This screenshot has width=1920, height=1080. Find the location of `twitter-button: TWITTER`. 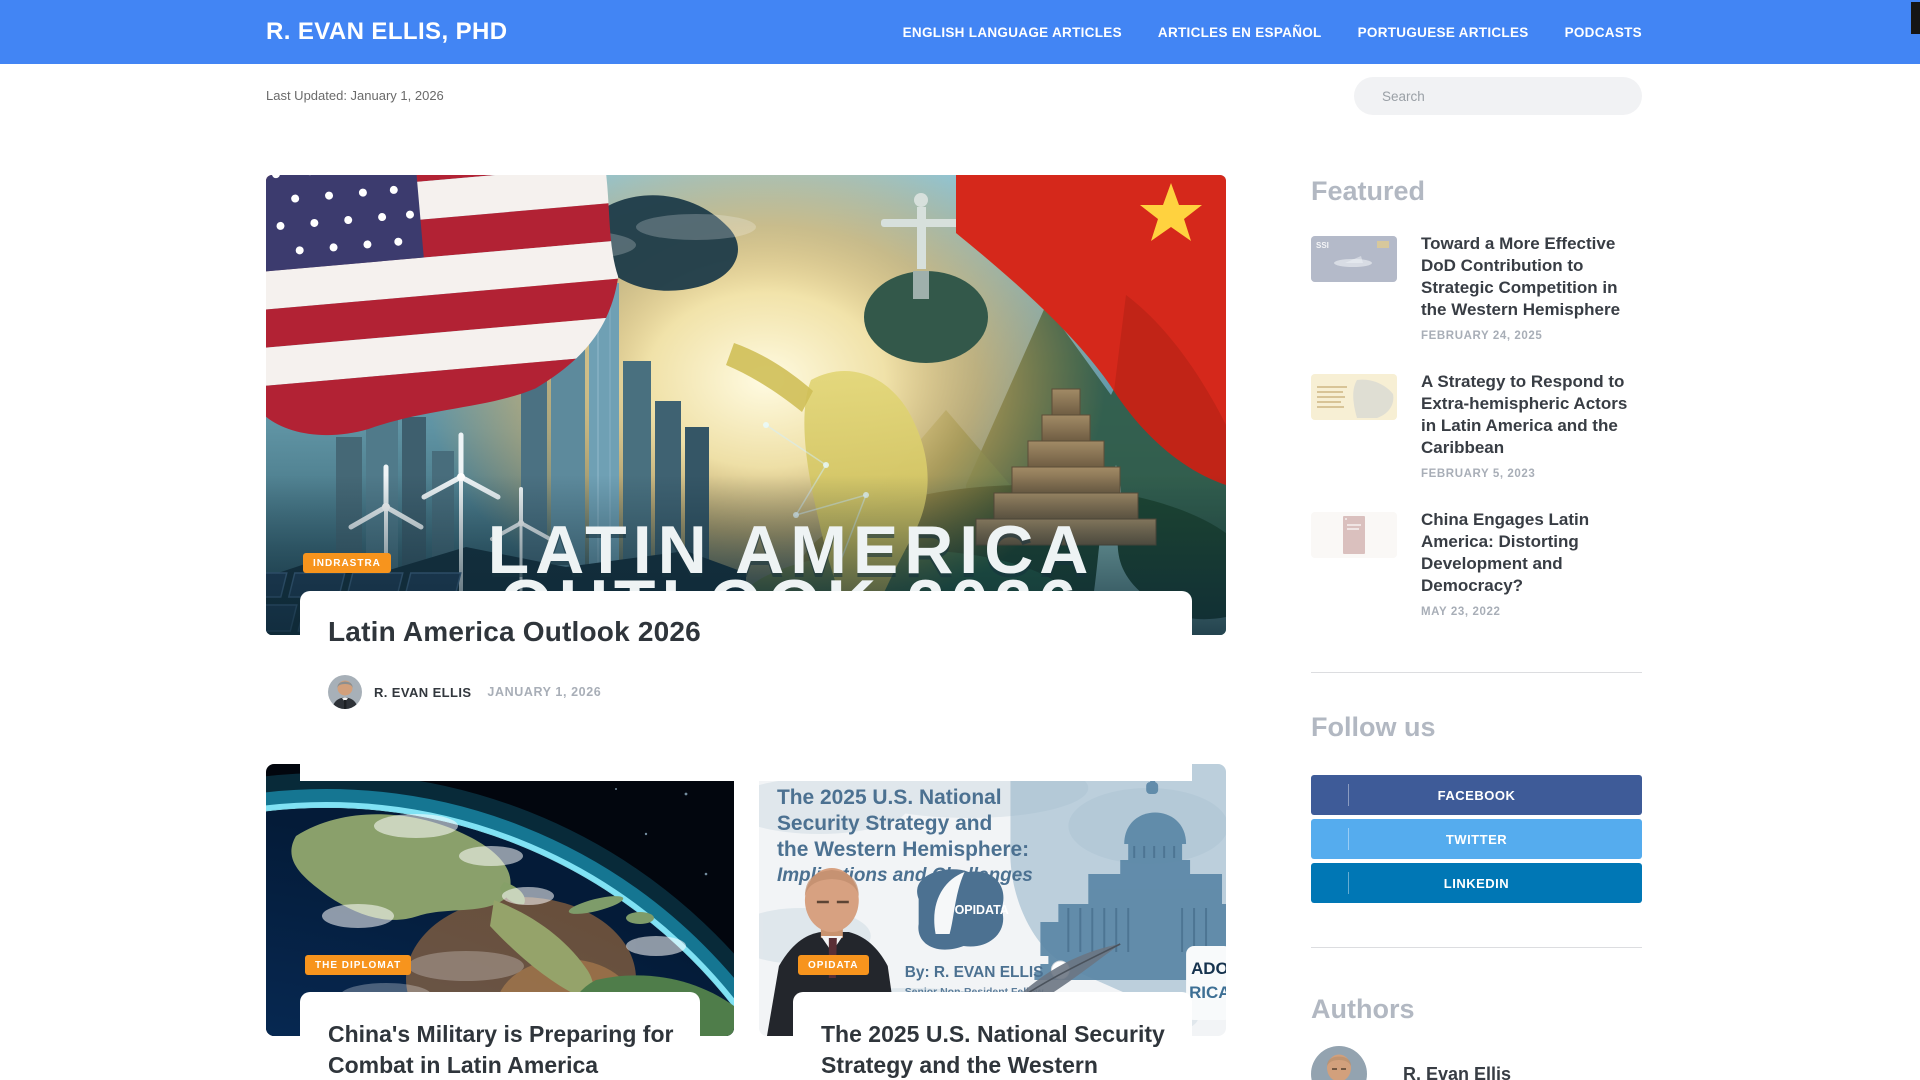

twitter-button: TWITTER is located at coordinates (1476, 839).